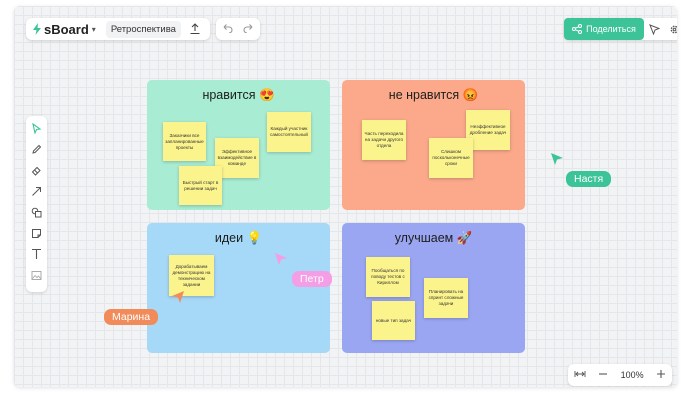  I want to click on zoom-out-icon, so click(603, 375).